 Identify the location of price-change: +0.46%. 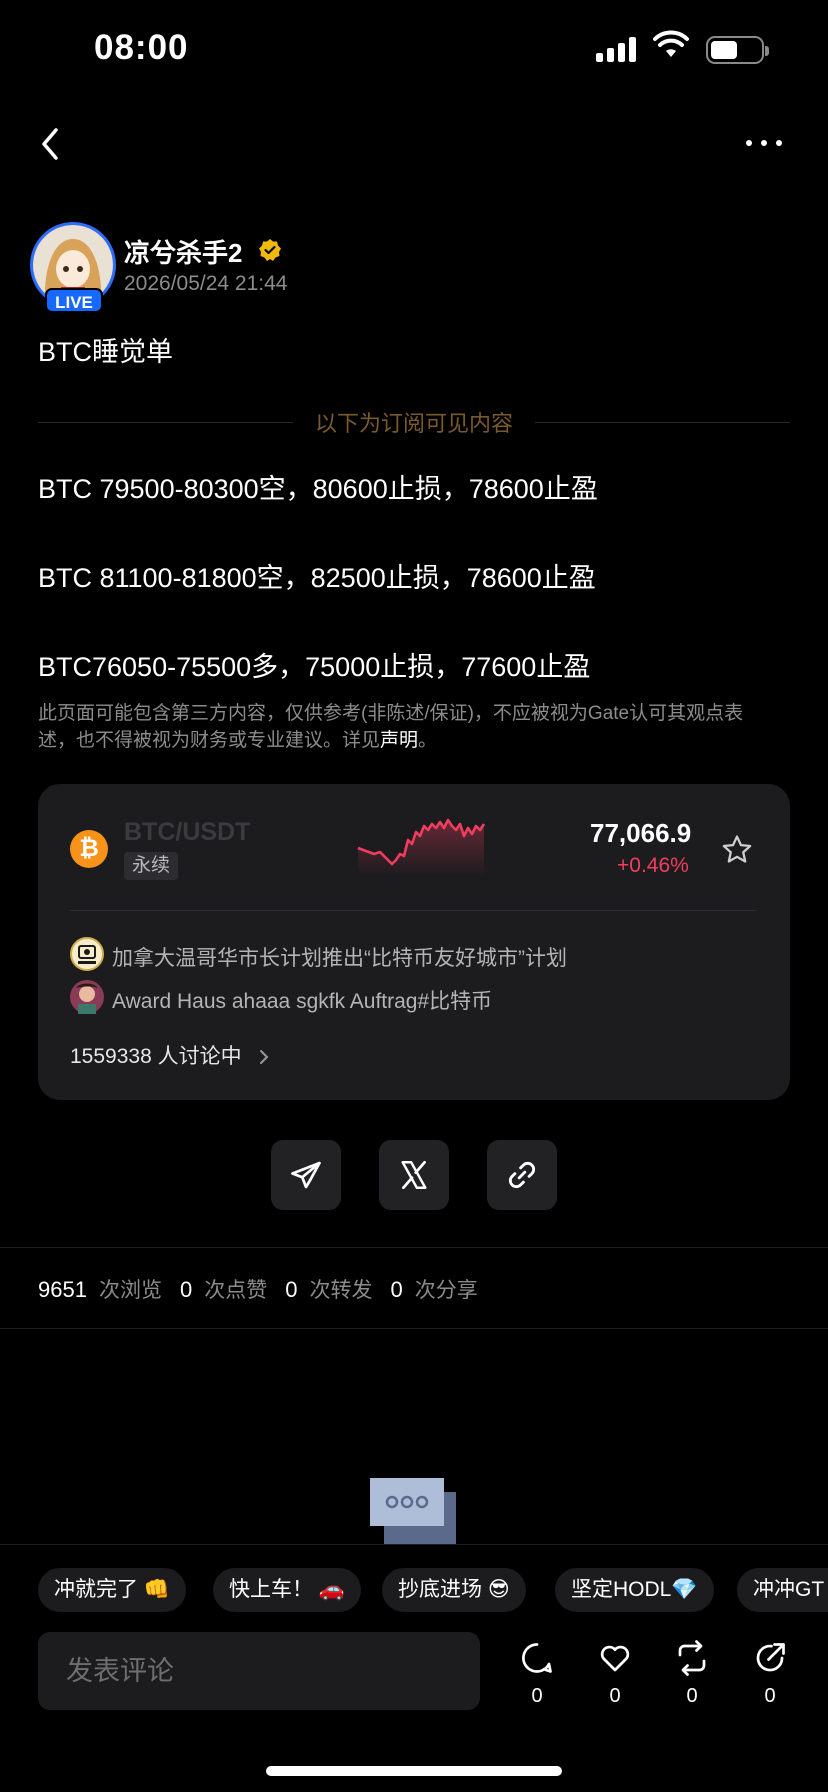
(653, 865).